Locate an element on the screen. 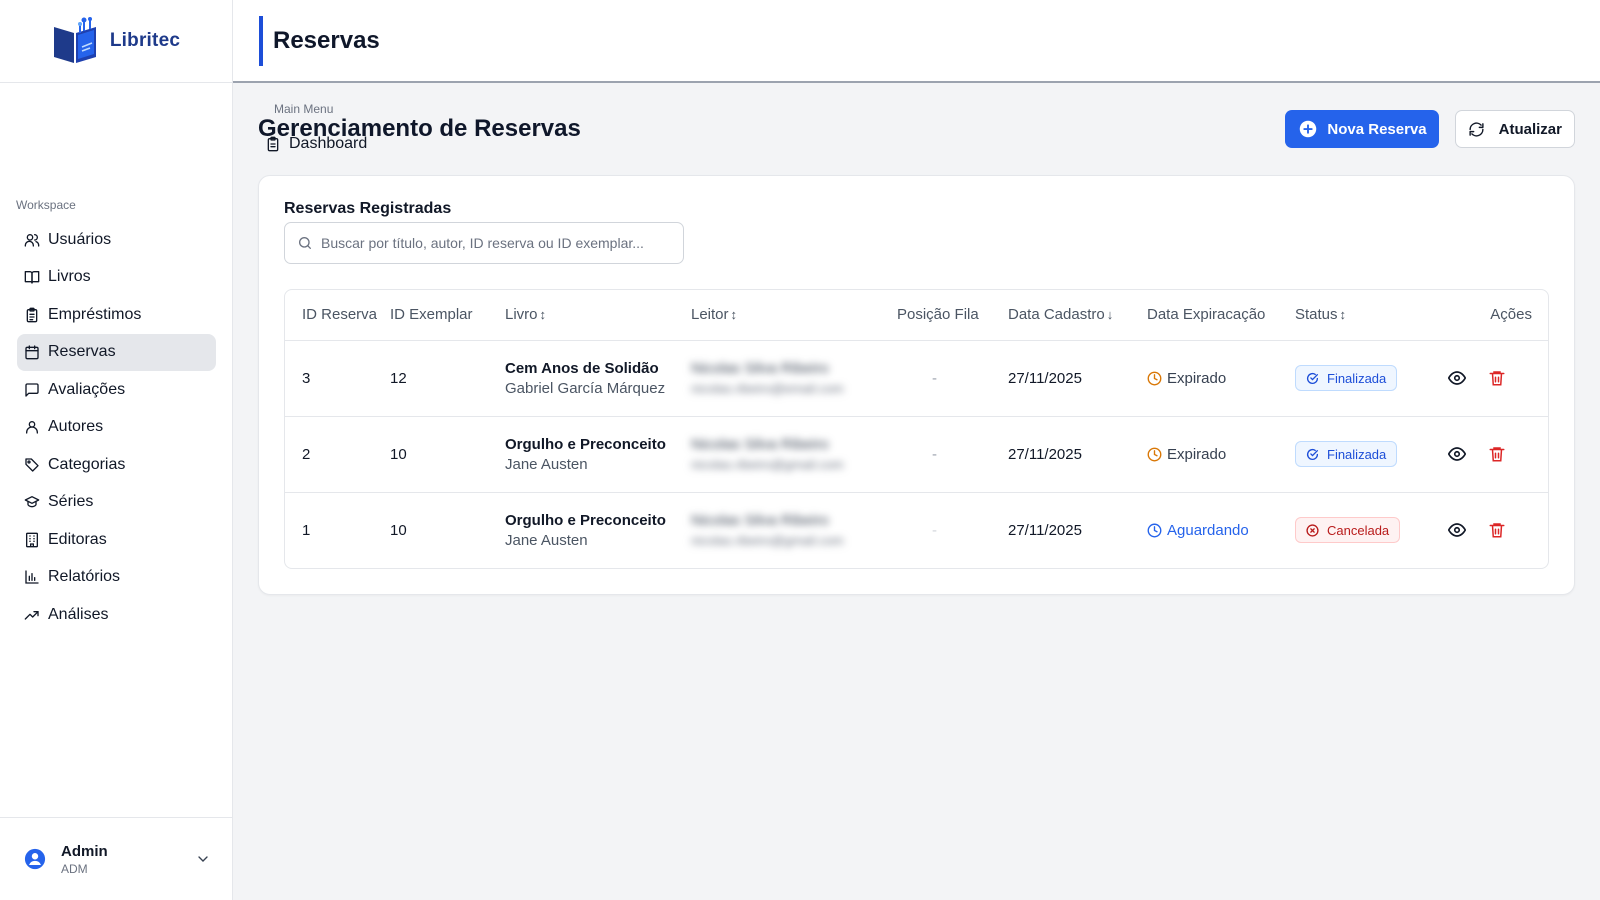 This screenshot has width=1600, height=900. check-circle-icon is located at coordinates (1312, 378).